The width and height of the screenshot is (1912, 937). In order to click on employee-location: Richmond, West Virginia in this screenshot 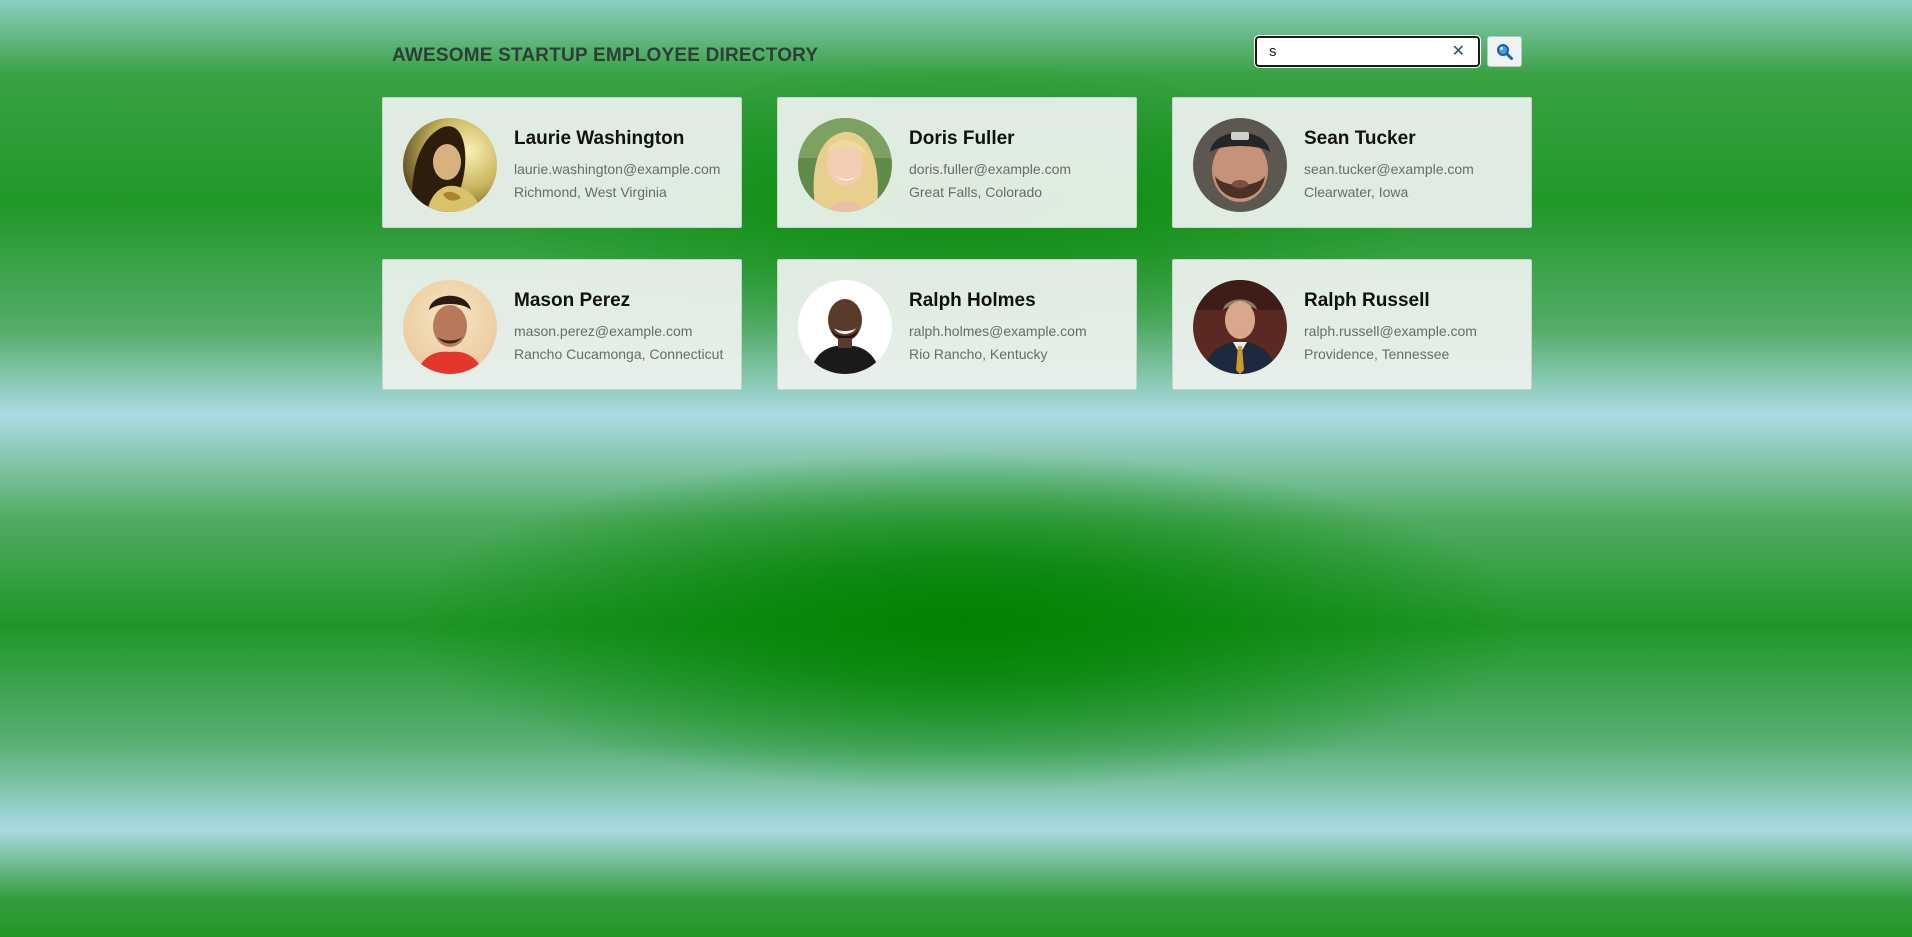, I will do `click(590, 192)`.